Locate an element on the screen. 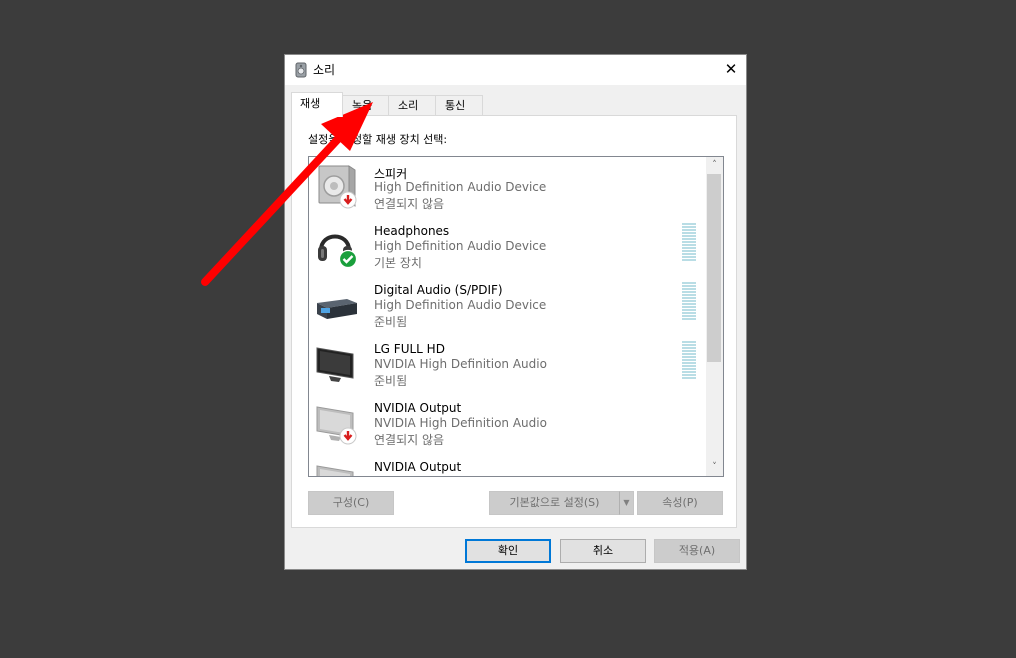 The height and width of the screenshot is (658, 1016). scroll-thumb is located at coordinates (714, 268).